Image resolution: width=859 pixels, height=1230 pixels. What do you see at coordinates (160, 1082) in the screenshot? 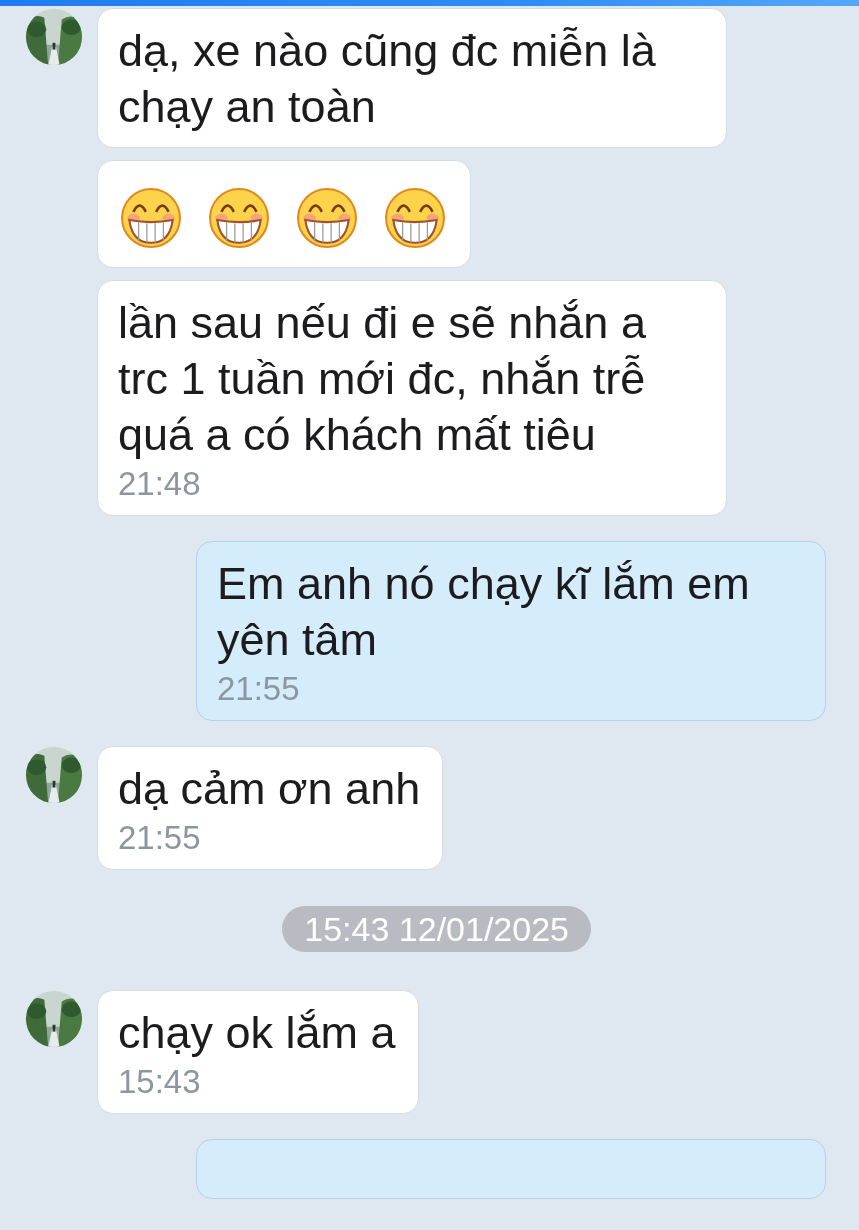
I see `message-time: 15:43` at bounding box center [160, 1082].